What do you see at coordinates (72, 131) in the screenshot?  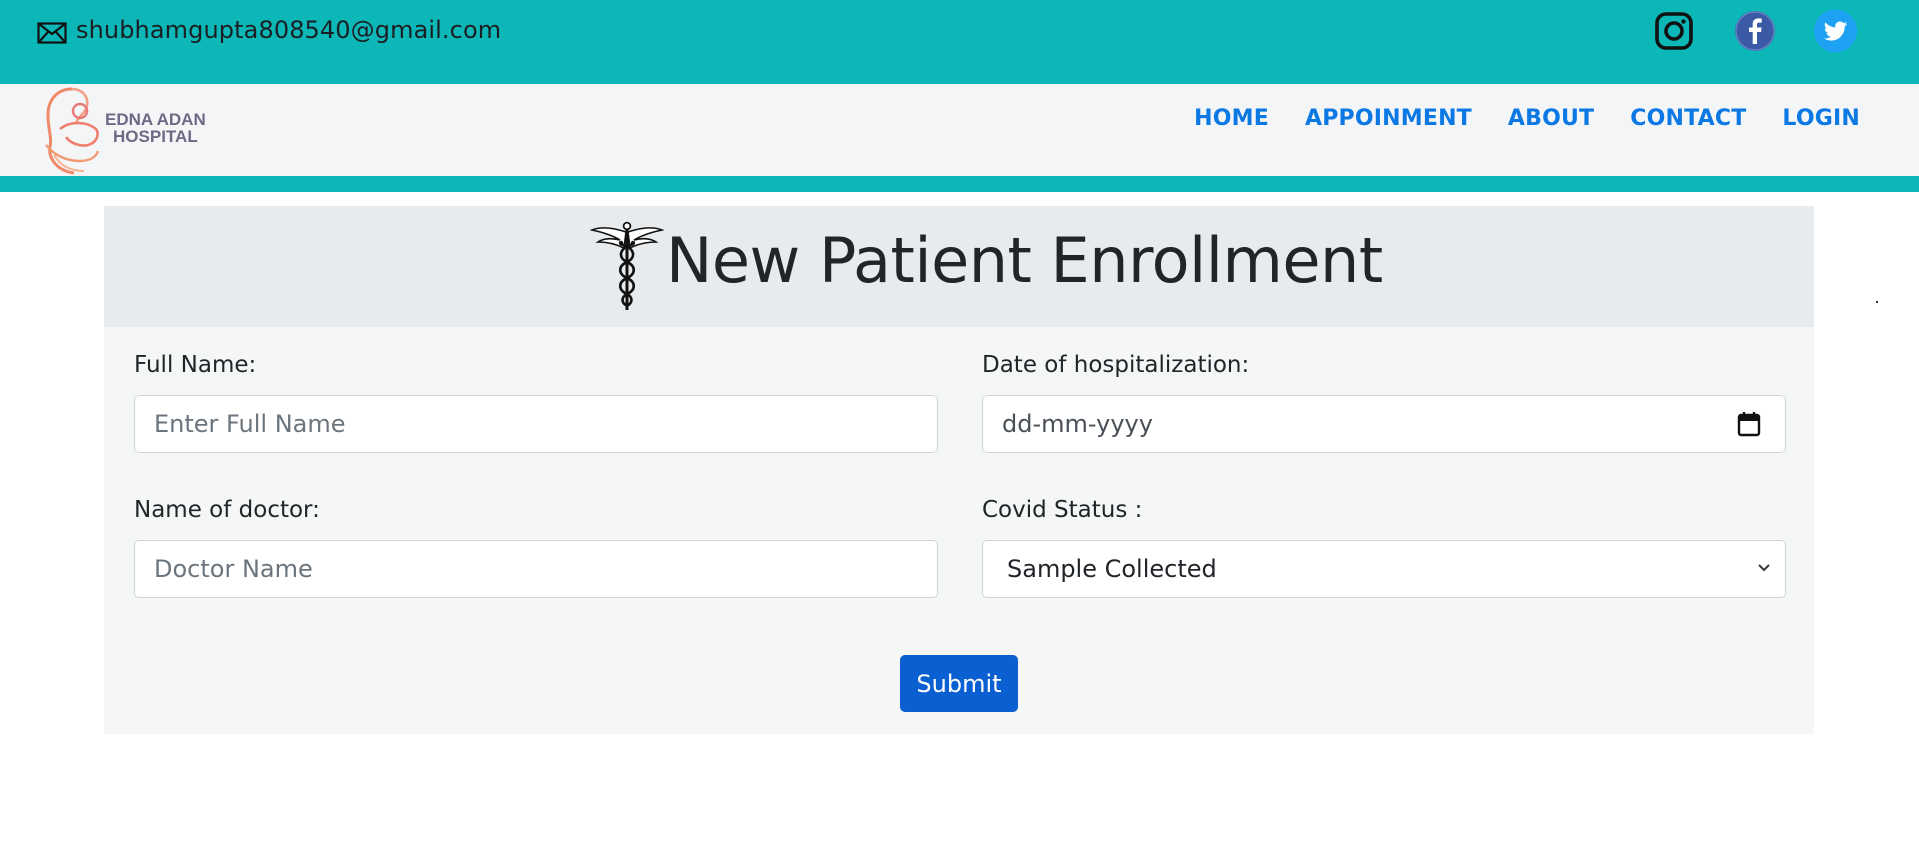 I see `mother-child-logo-icon` at bounding box center [72, 131].